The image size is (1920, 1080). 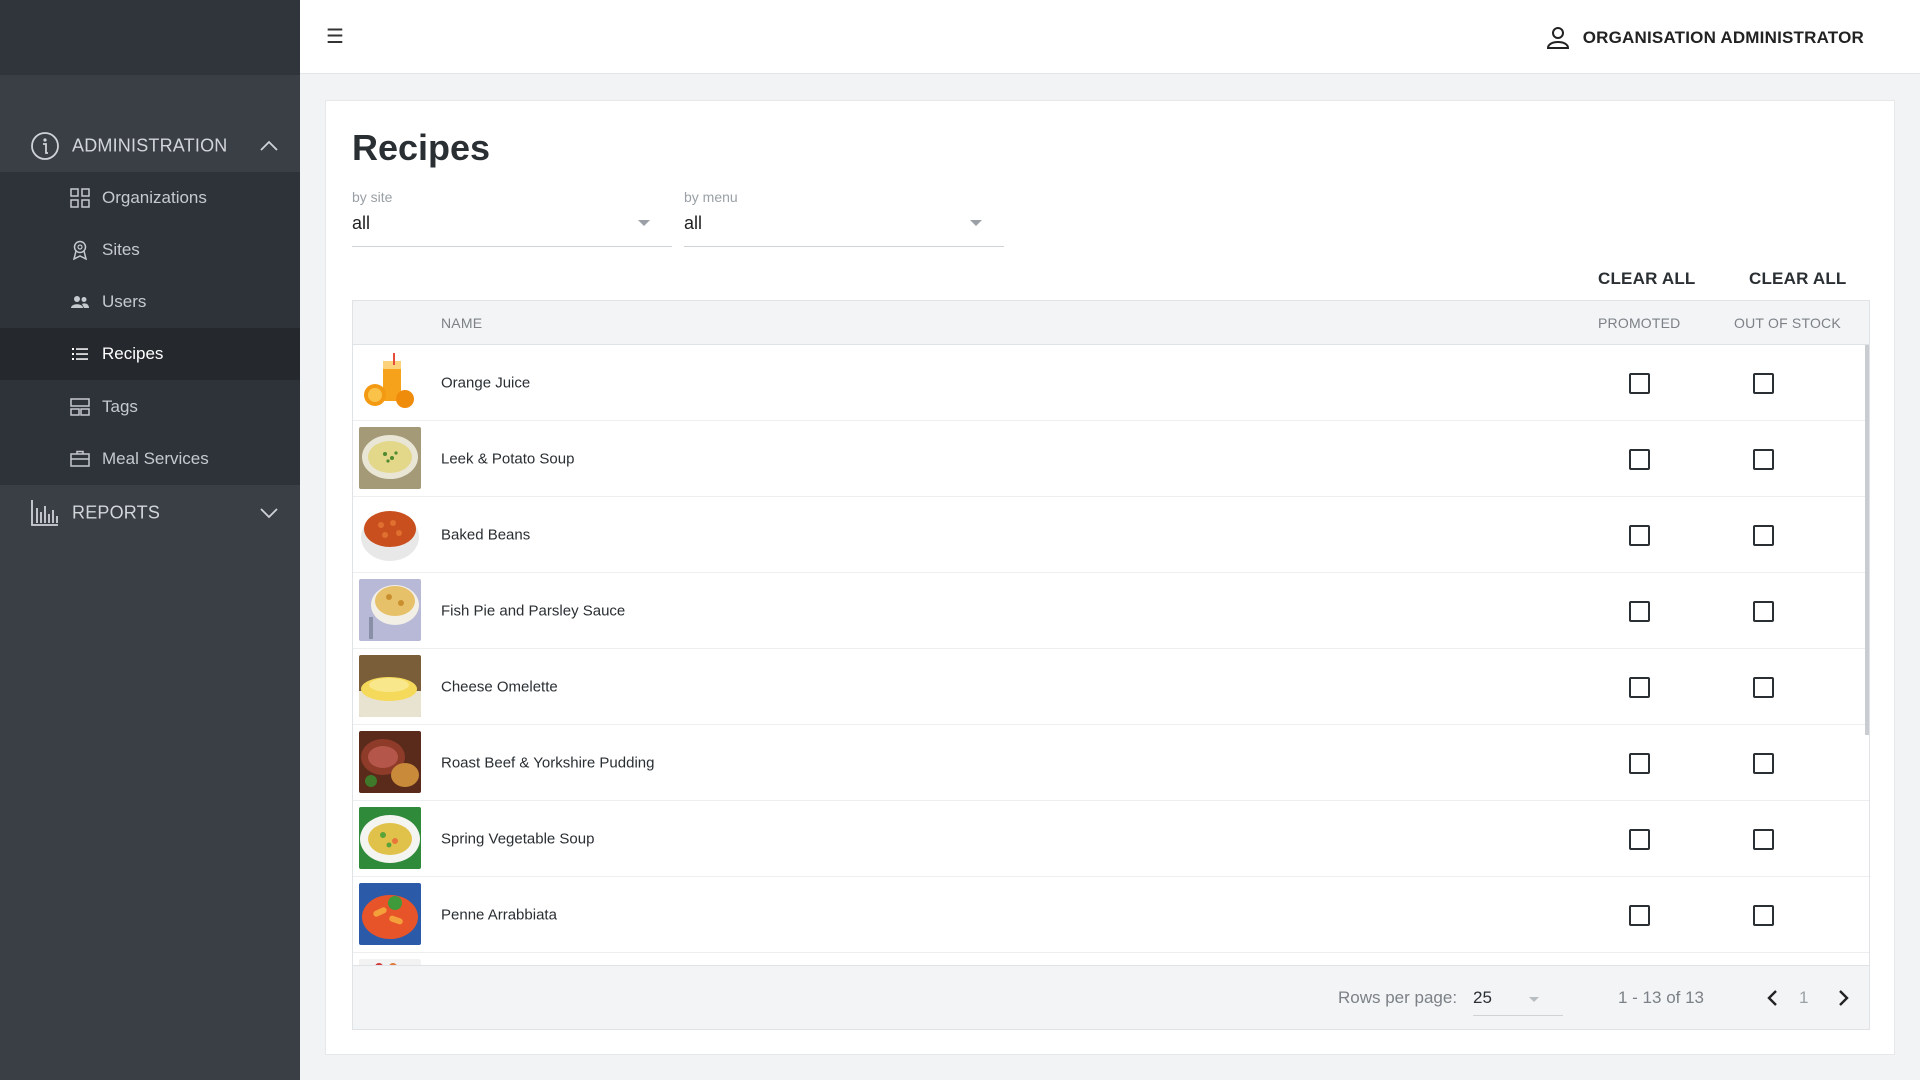 What do you see at coordinates (1773, 998) in the screenshot?
I see `chevron-left-icon` at bounding box center [1773, 998].